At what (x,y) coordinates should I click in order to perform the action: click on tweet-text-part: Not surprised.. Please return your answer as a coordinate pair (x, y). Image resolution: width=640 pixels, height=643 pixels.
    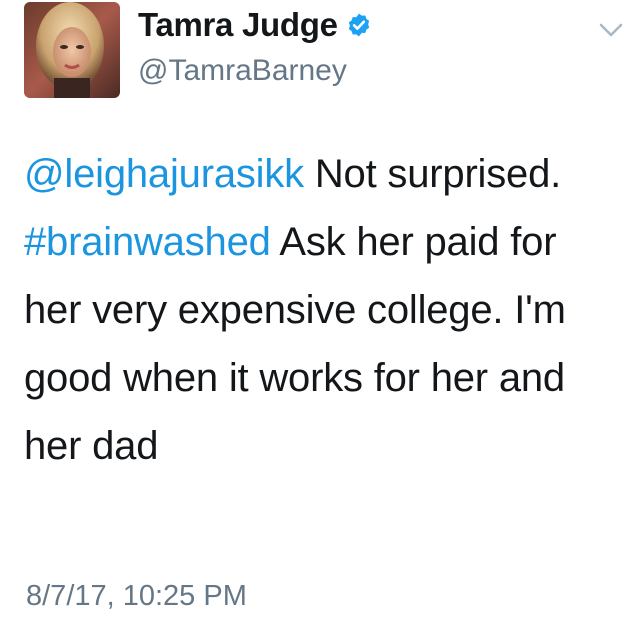
    Looking at the image, I should click on (432, 174).